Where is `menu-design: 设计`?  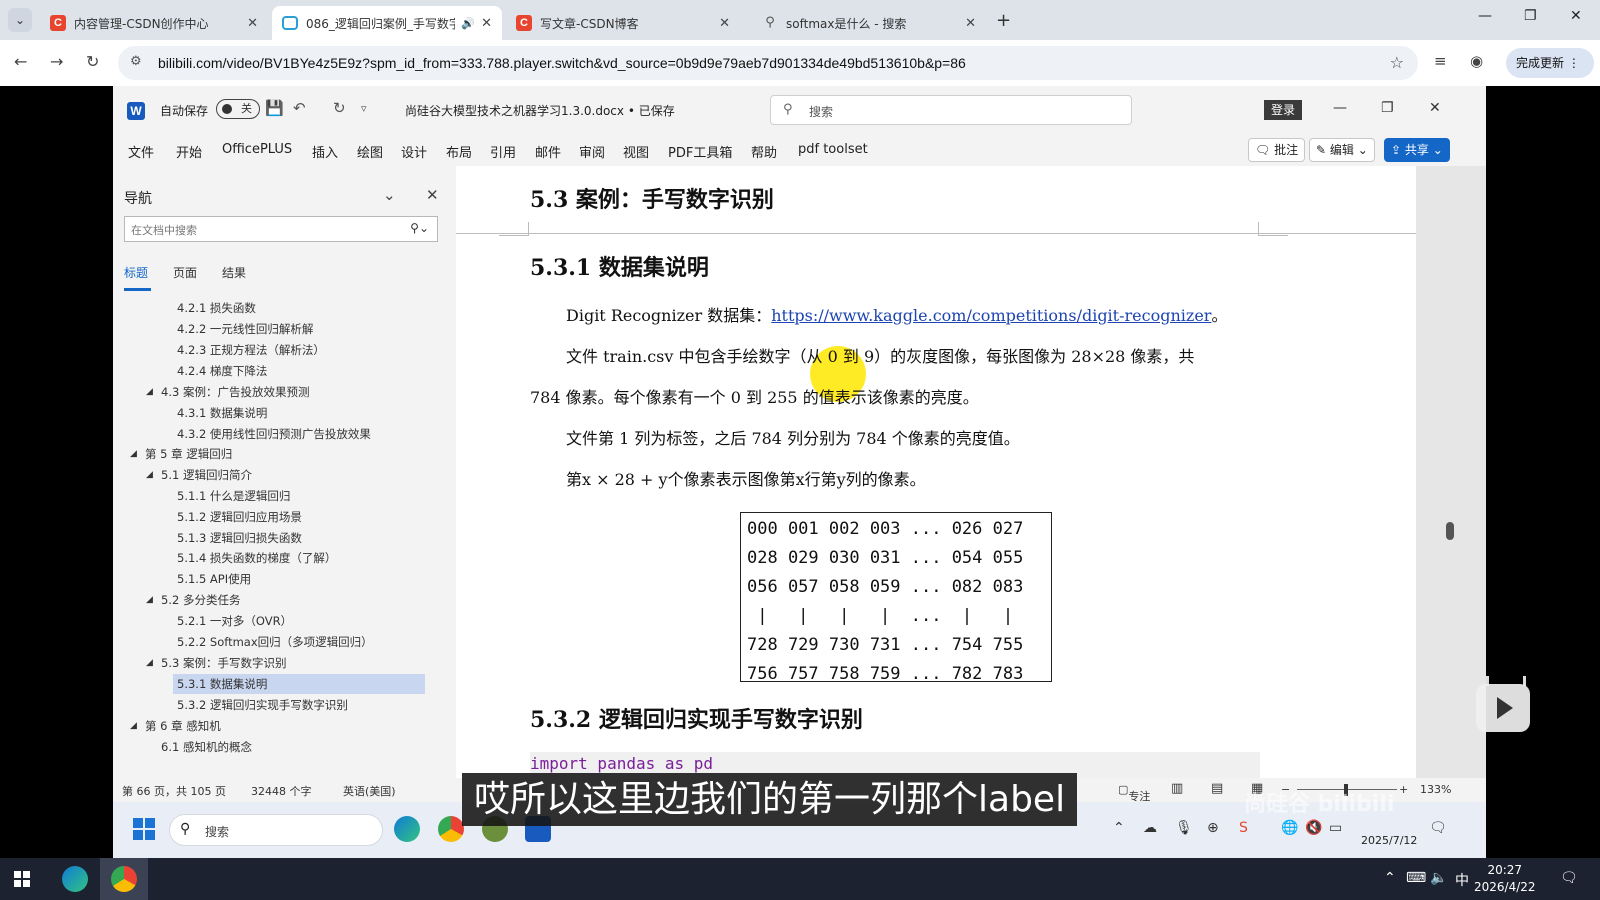 menu-design: 设计 is located at coordinates (414, 151).